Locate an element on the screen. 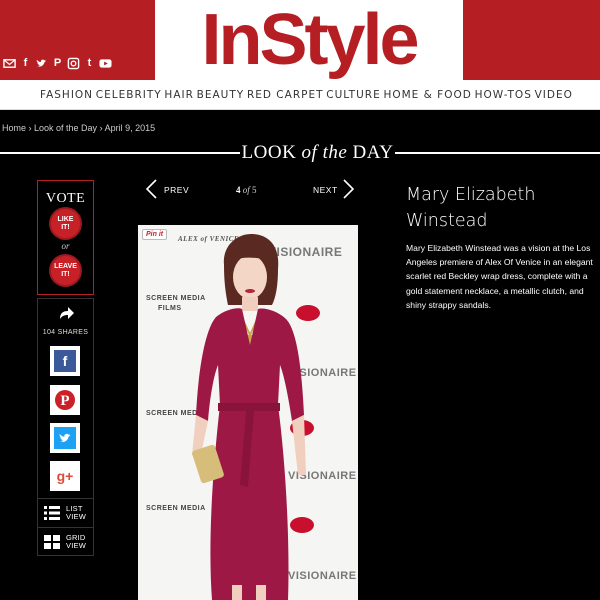 The width and height of the screenshot is (600, 600). nav-item-beauty: BEAUTY is located at coordinates (221, 95).